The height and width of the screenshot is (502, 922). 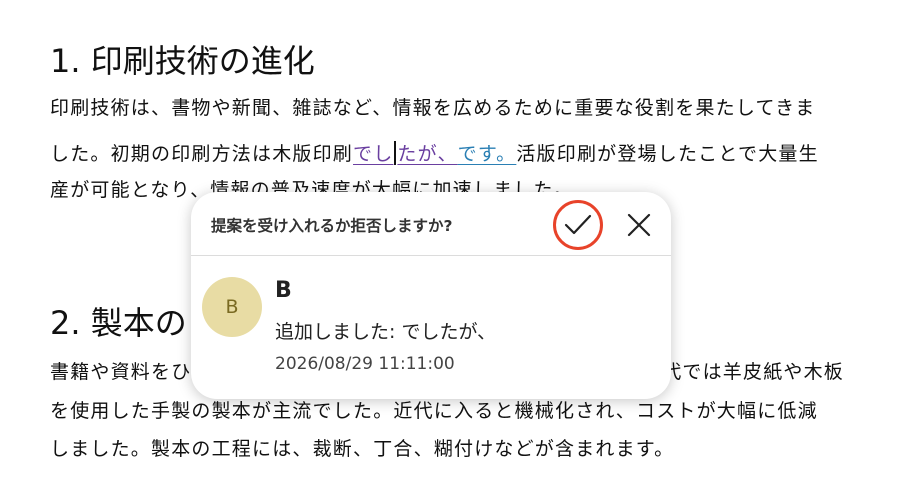 What do you see at coordinates (283, 290) in the screenshot?
I see `author-name: B` at bounding box center [283, 290].